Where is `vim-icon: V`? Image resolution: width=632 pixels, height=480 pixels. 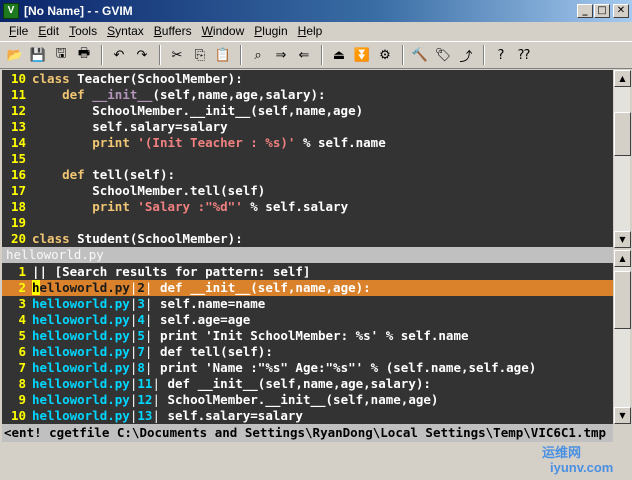 vim-icon: V is located at coordinates (11, 11).